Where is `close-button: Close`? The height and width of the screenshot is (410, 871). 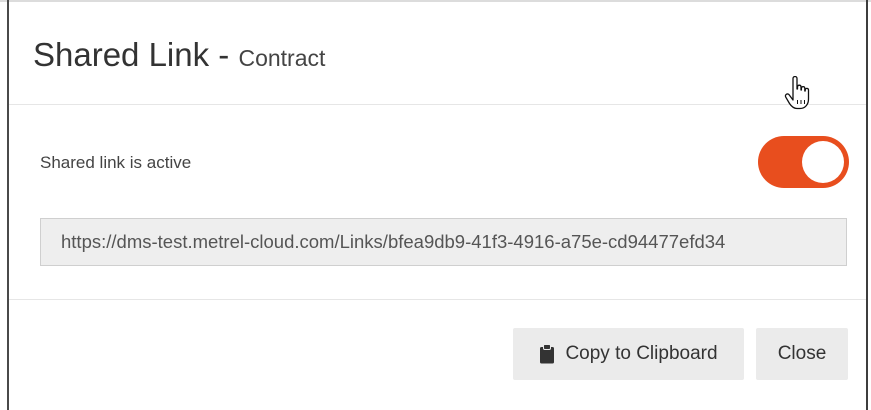 close-button: Close is located at coordinates (802, 354).